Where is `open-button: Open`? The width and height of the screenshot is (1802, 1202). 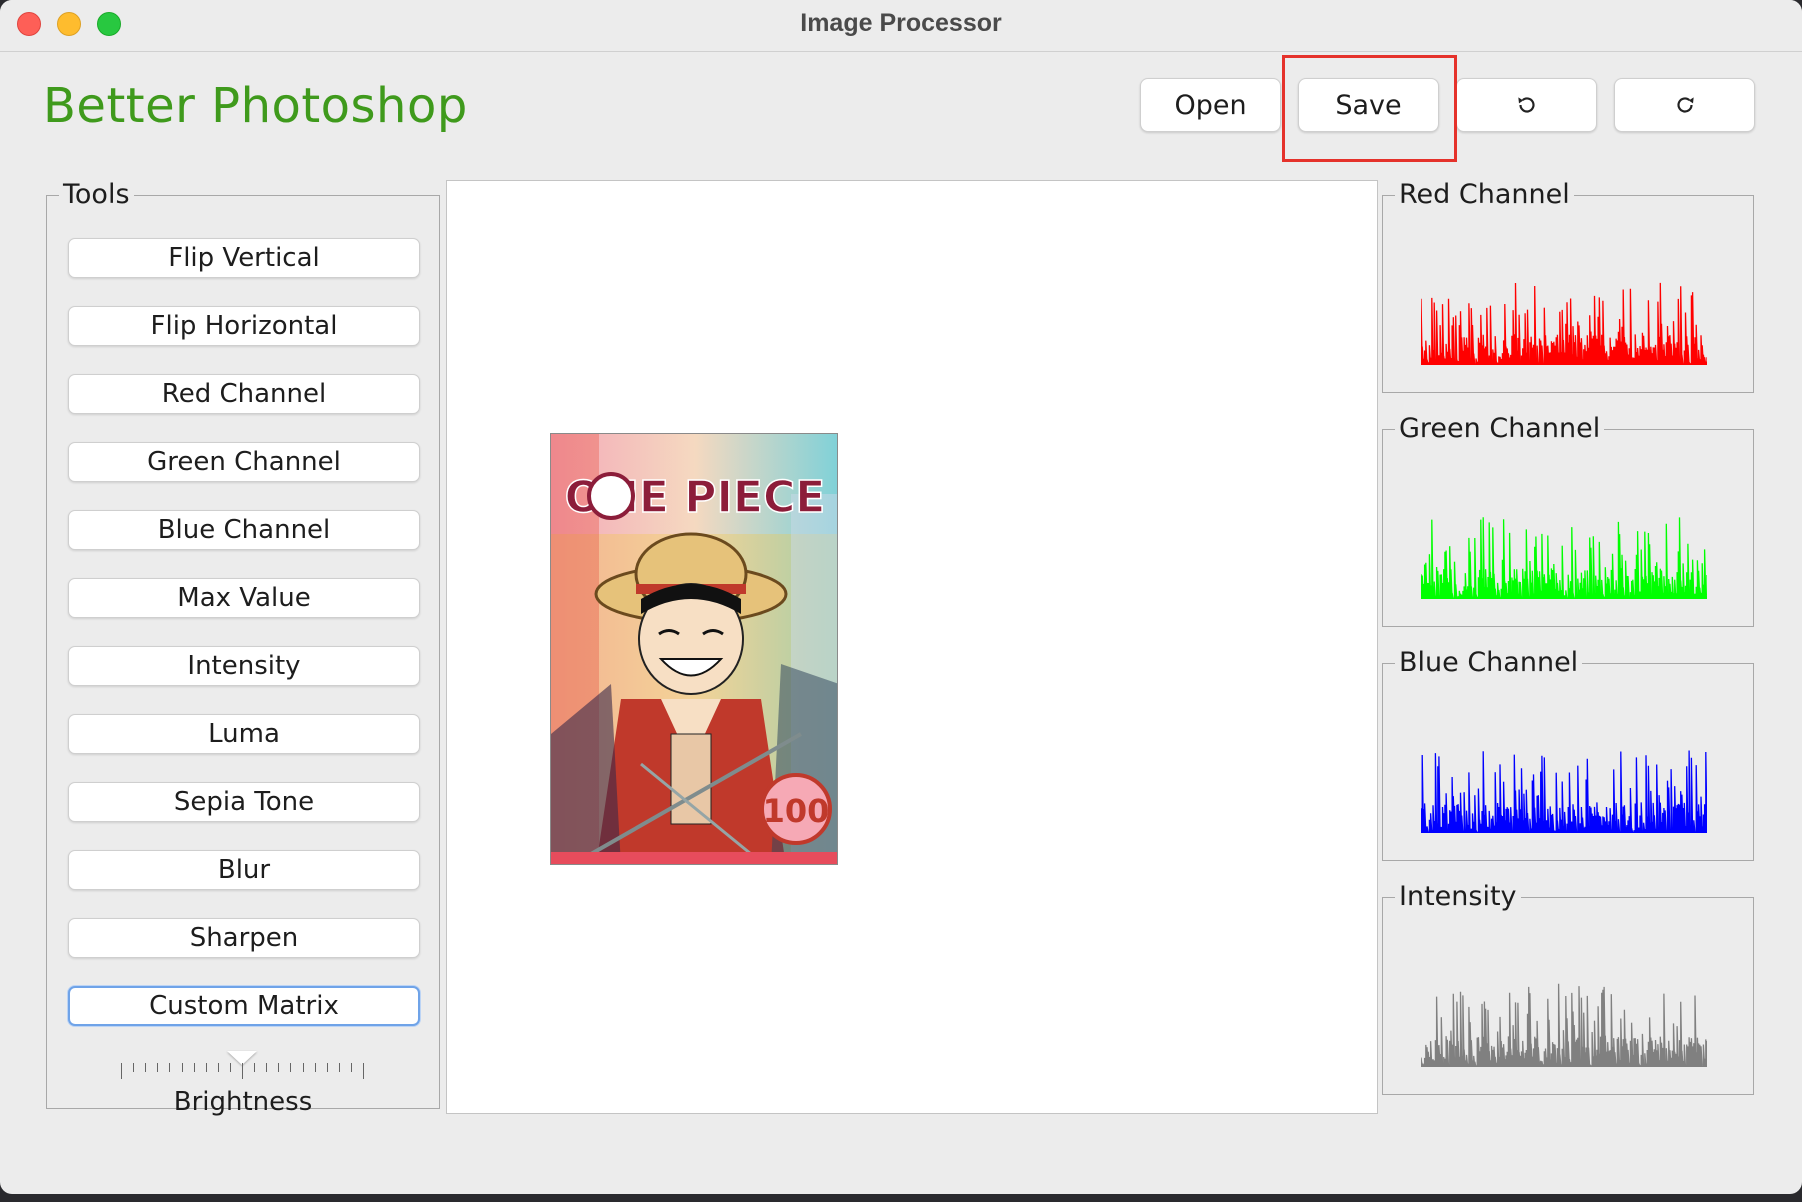
open-button: Open is located at coordinates (1210, 105).